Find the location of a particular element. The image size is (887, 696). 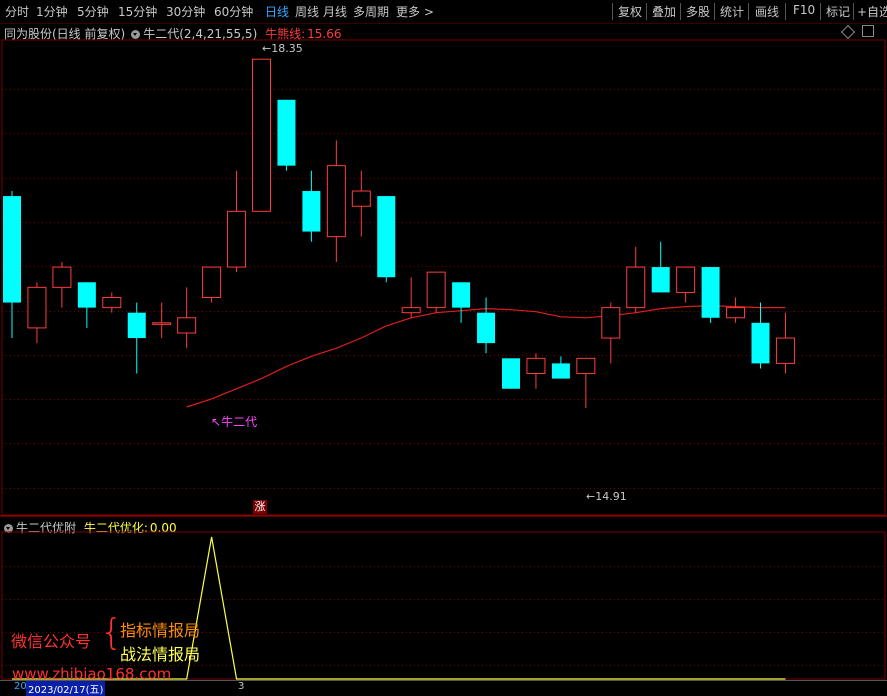

signal-label: 牛二代 is located at coordinates (239, 422).